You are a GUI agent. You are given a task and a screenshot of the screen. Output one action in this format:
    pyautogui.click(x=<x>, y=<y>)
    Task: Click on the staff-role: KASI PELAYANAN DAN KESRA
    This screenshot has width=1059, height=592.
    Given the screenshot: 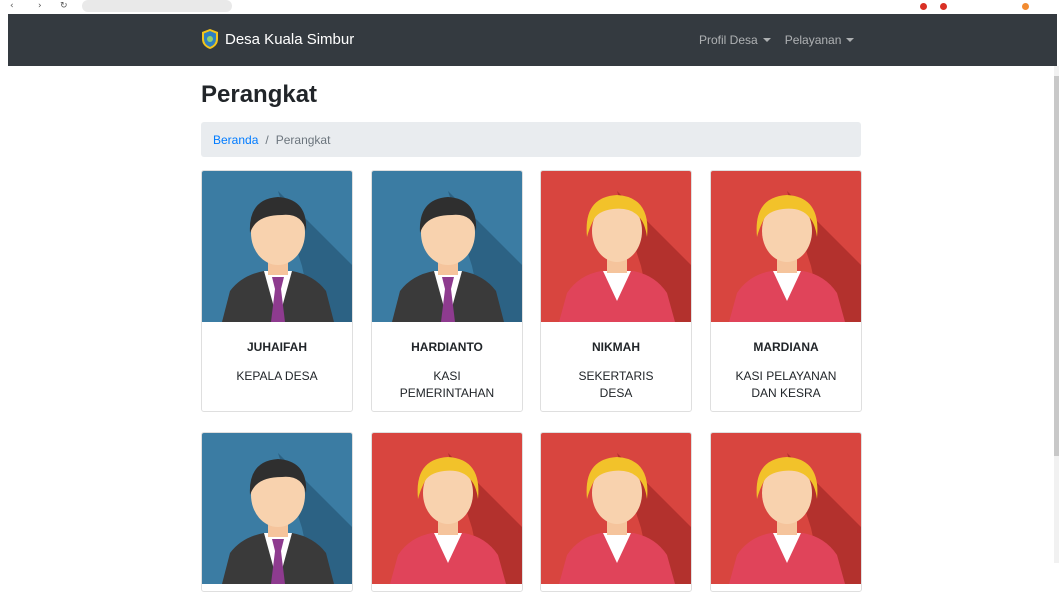 What is the action you would take?
    pyautogui.click(x=786, y=384)
    